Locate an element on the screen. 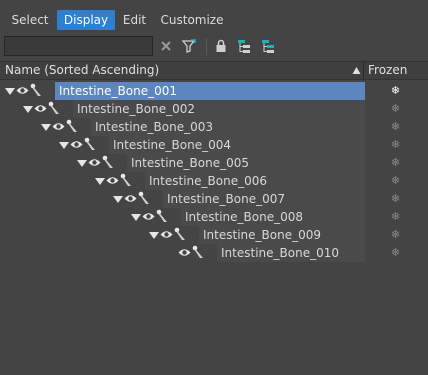  sort-ascending-icon is located at coordinates (356, 70).